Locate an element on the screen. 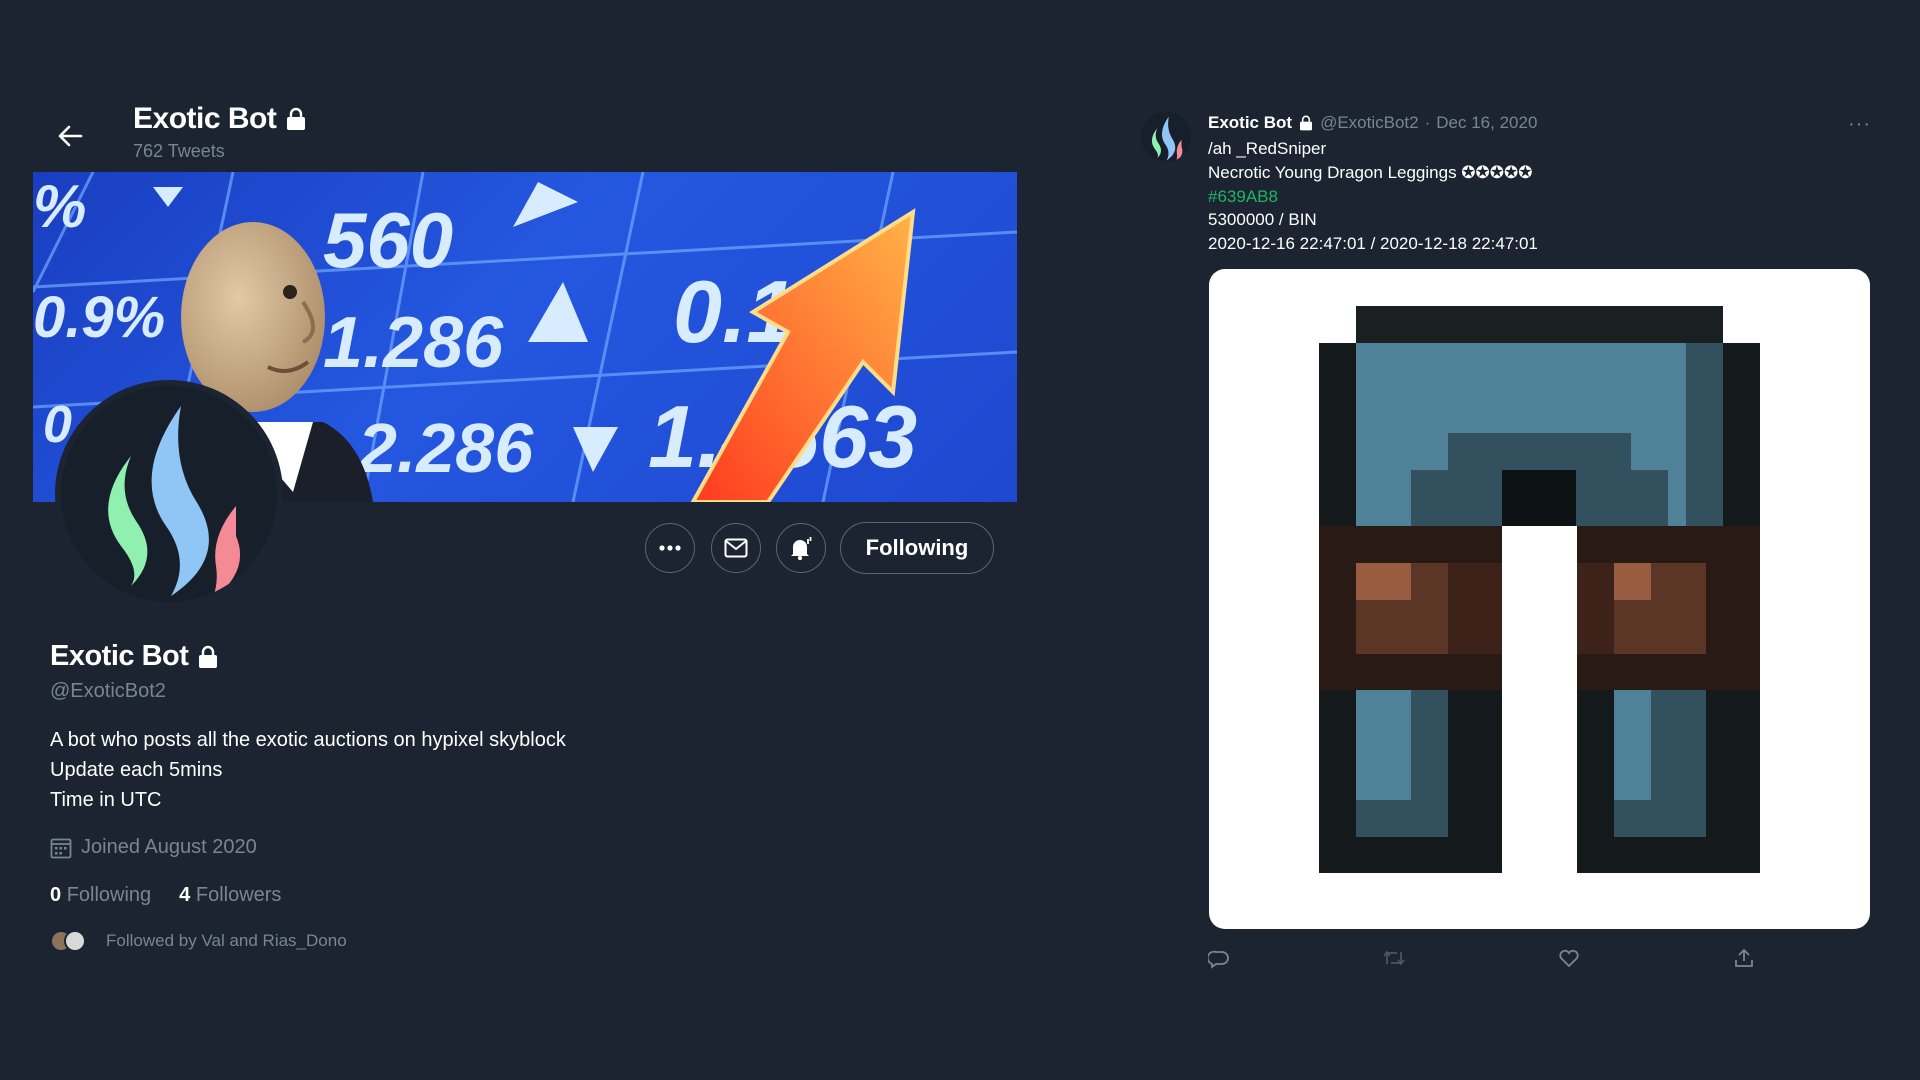  header-title: Exotic Bot is located at coordinates (220, 119).